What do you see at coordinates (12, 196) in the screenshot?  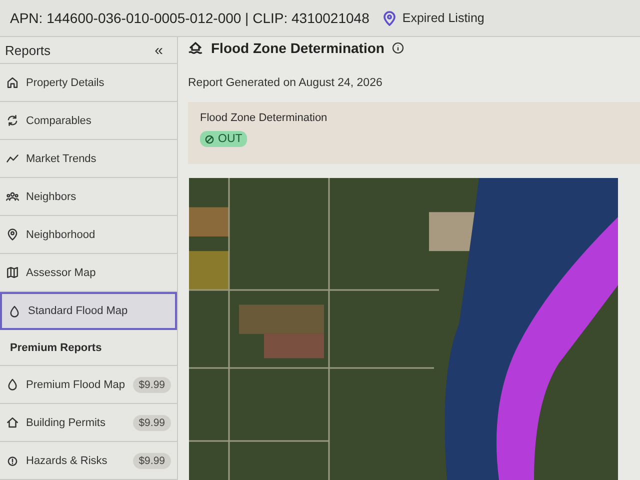 I see `people-icon` at bounding box center [12, 196].